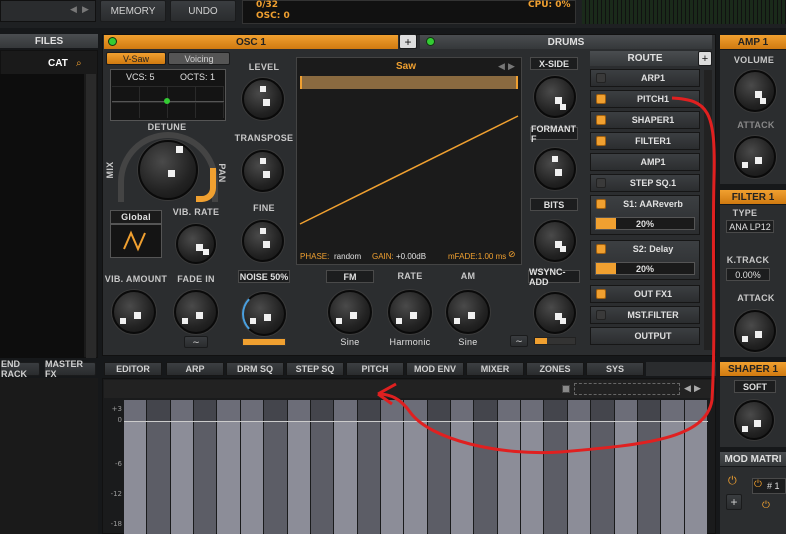 This screenshot has height=534, width=786. Describe the element at coordinates (136, 58) in the screenshot. I see `tab-vsaw: V-Saw` at that location.